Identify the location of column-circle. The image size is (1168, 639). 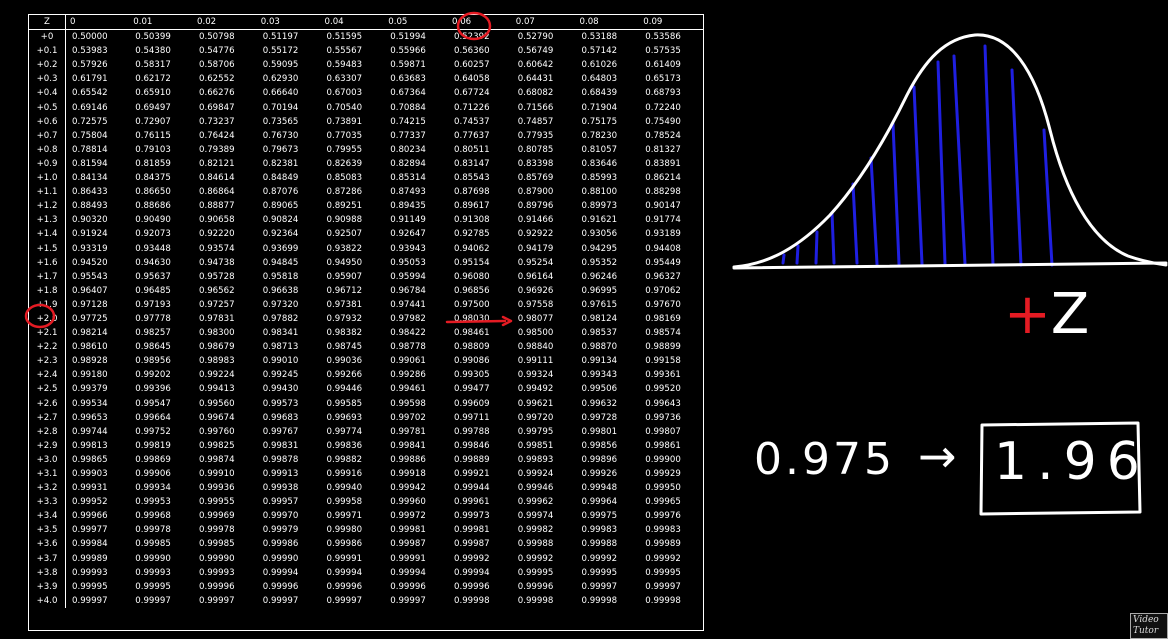
(474, 26).